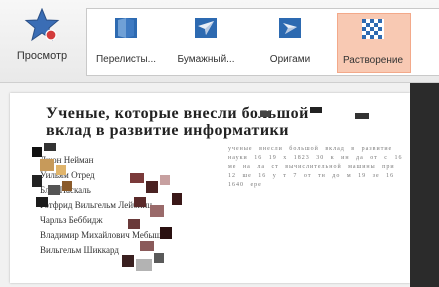  What do you see at coordinates (126, 28) in the screenshot?
I see `book-page-icon` at bounding box center [126, 28].